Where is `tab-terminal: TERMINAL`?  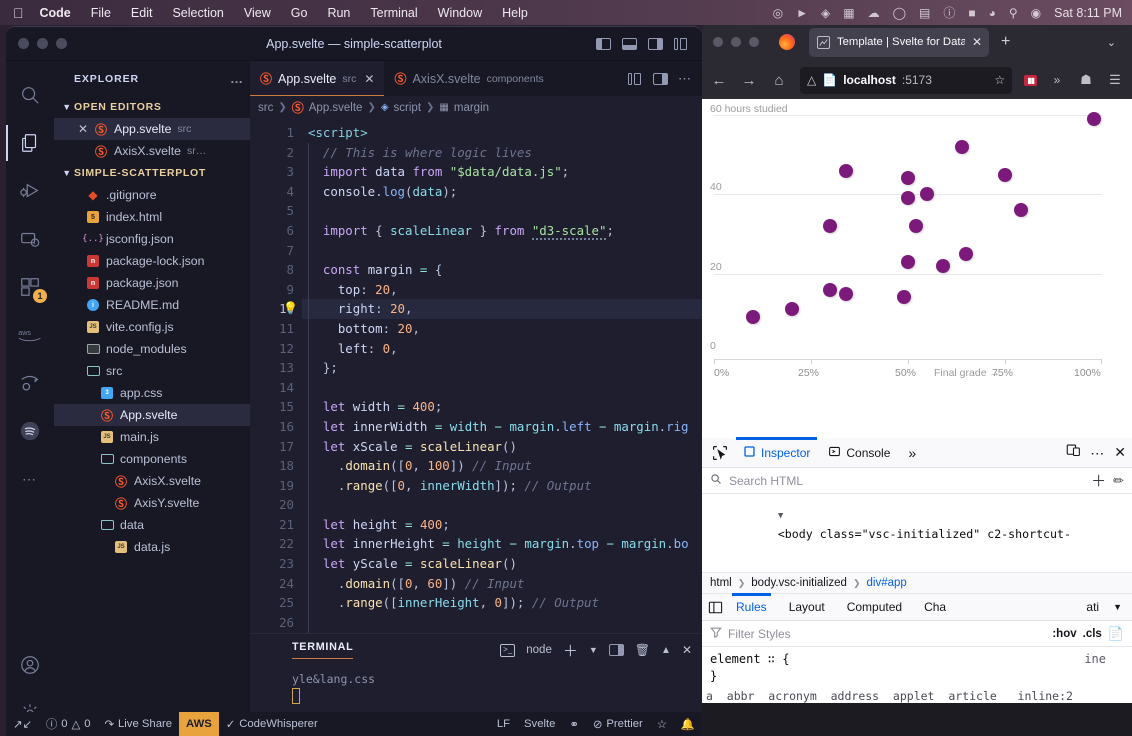 tab-terminal: TERMINAL is located at coordinates (323, 650).